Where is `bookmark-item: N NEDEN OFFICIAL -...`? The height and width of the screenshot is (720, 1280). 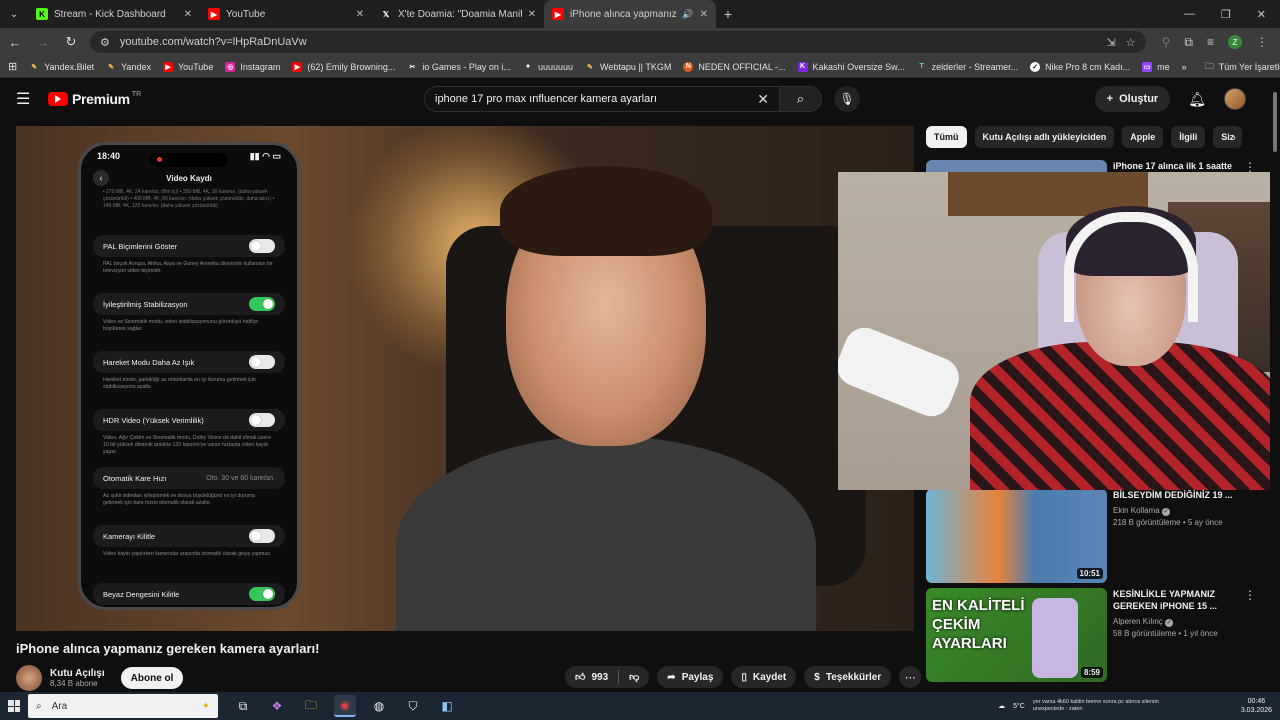 bookmark-item: N NEDEN OFFICIAL -... is located at coordinates (734, 66).